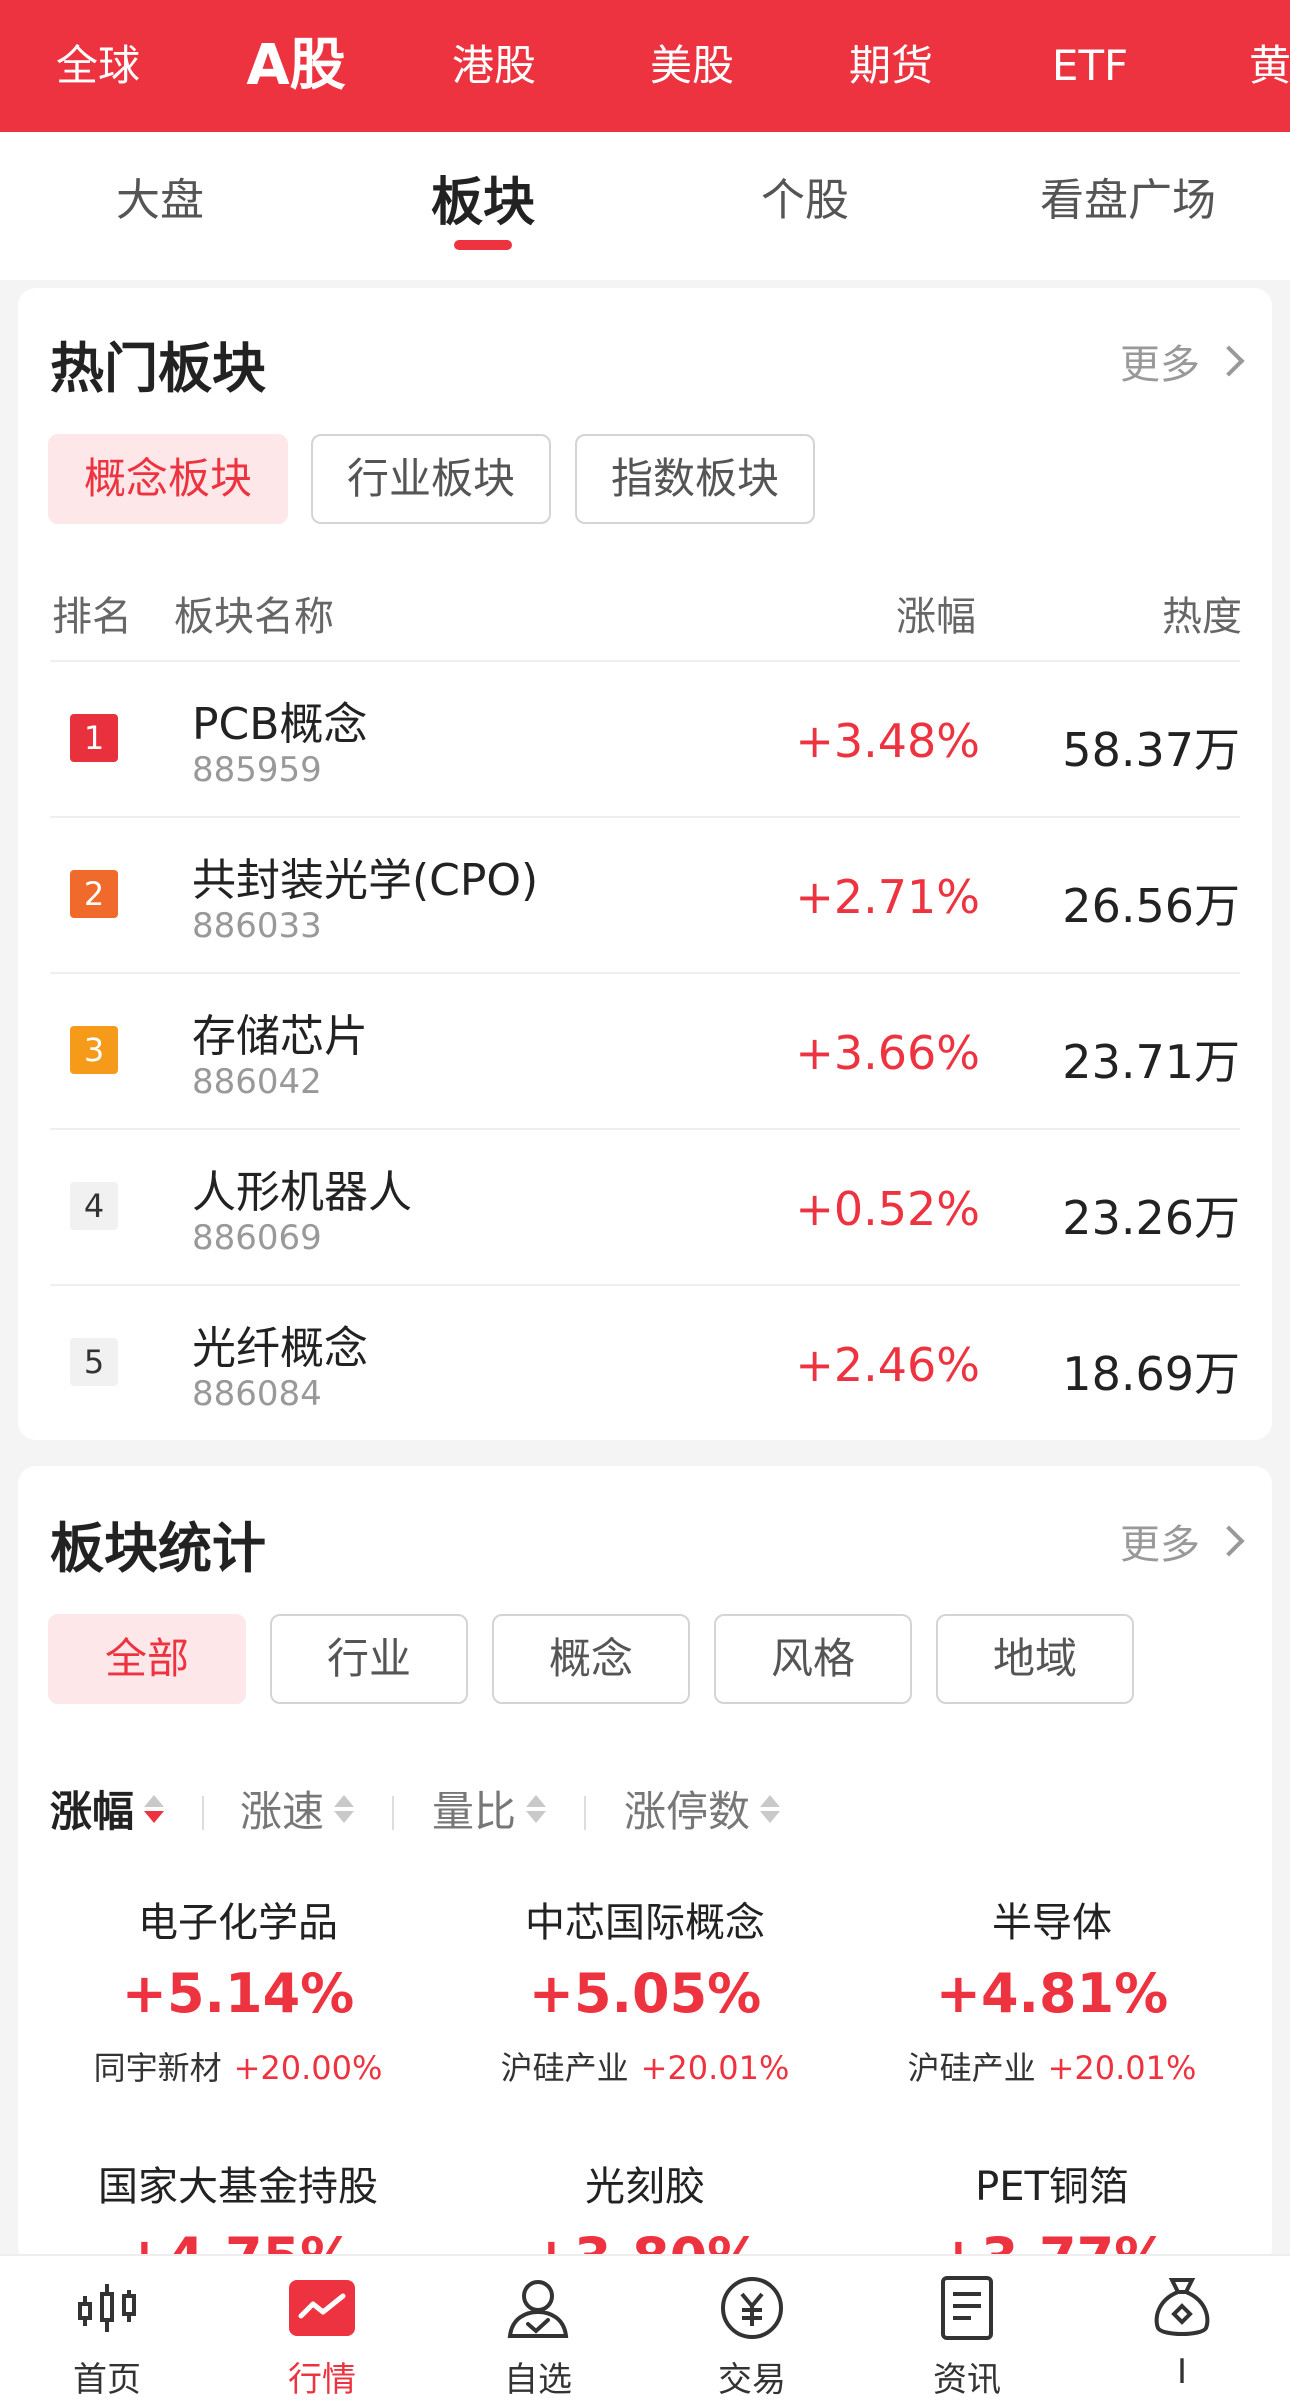 The height and width of the screenshot is (2401, 1290). Describe the element at coordinates (752, 2308) in the screenshot. I see `yuan-coin-icon` at that location.